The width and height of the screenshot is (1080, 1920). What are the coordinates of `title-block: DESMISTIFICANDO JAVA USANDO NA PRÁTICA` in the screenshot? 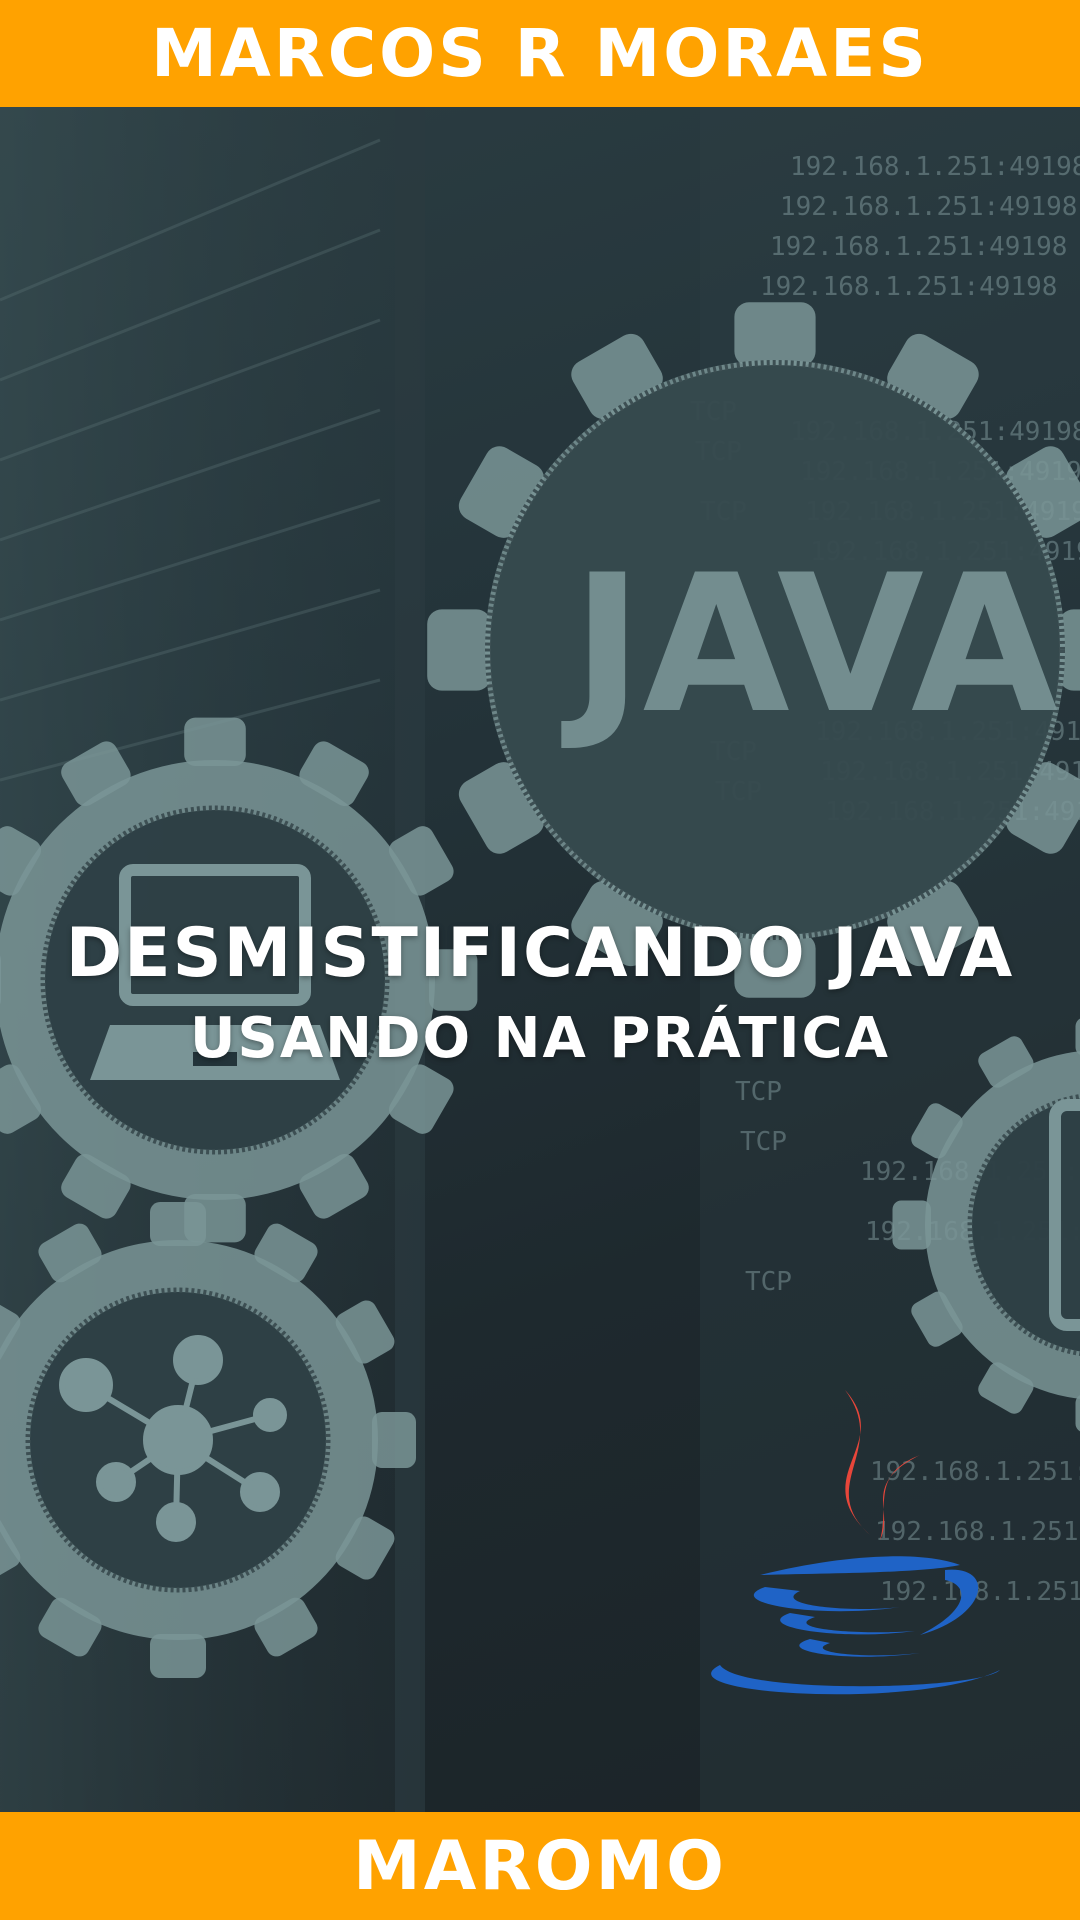 It's located at (540, 992).